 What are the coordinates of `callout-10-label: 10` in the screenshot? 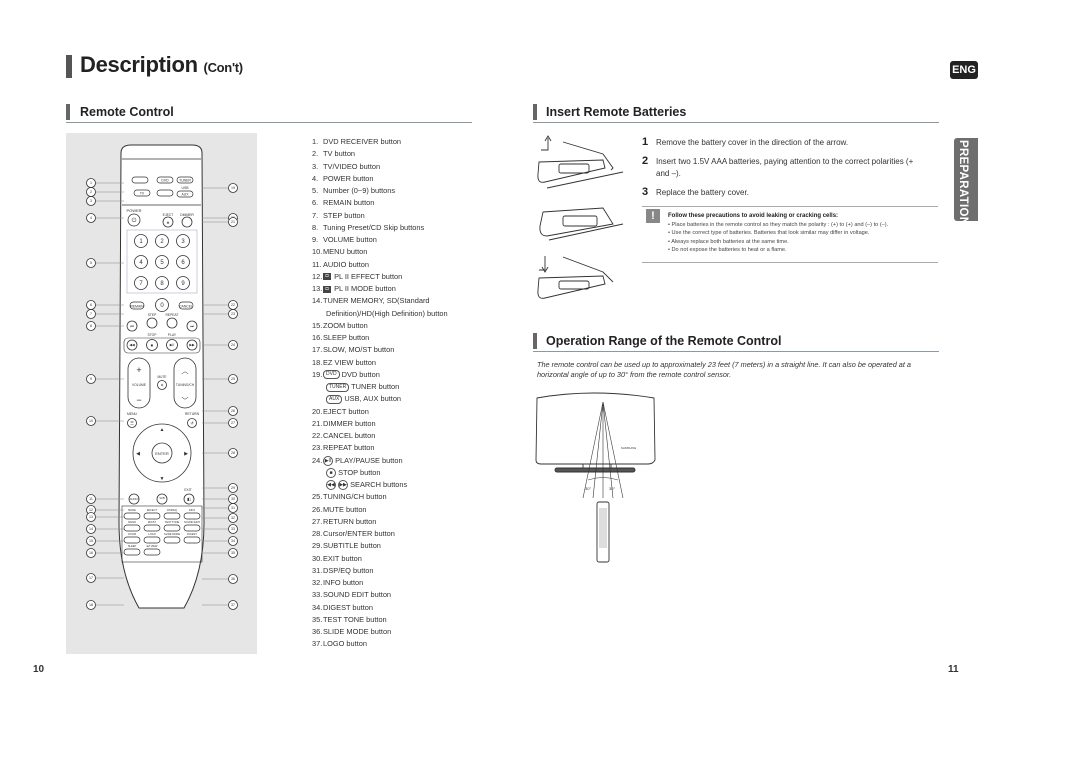 It's located at (91, 421).